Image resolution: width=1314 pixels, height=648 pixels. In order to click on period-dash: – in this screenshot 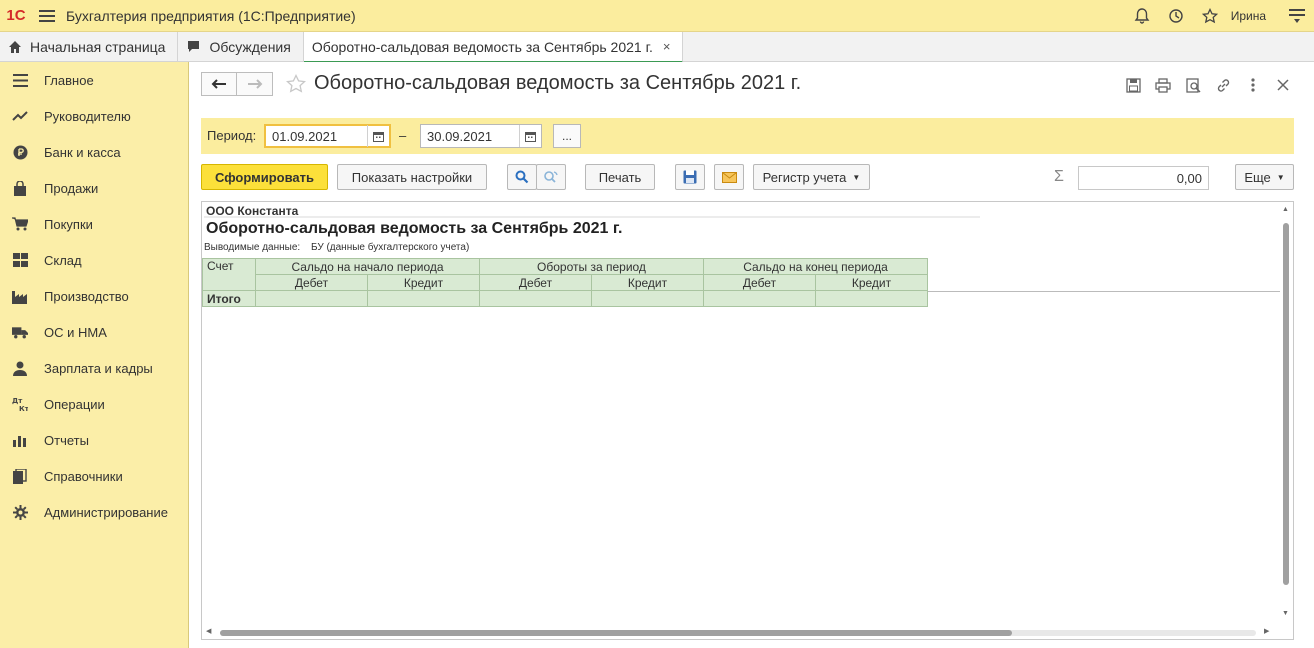, I will do `click(403, 135)`.